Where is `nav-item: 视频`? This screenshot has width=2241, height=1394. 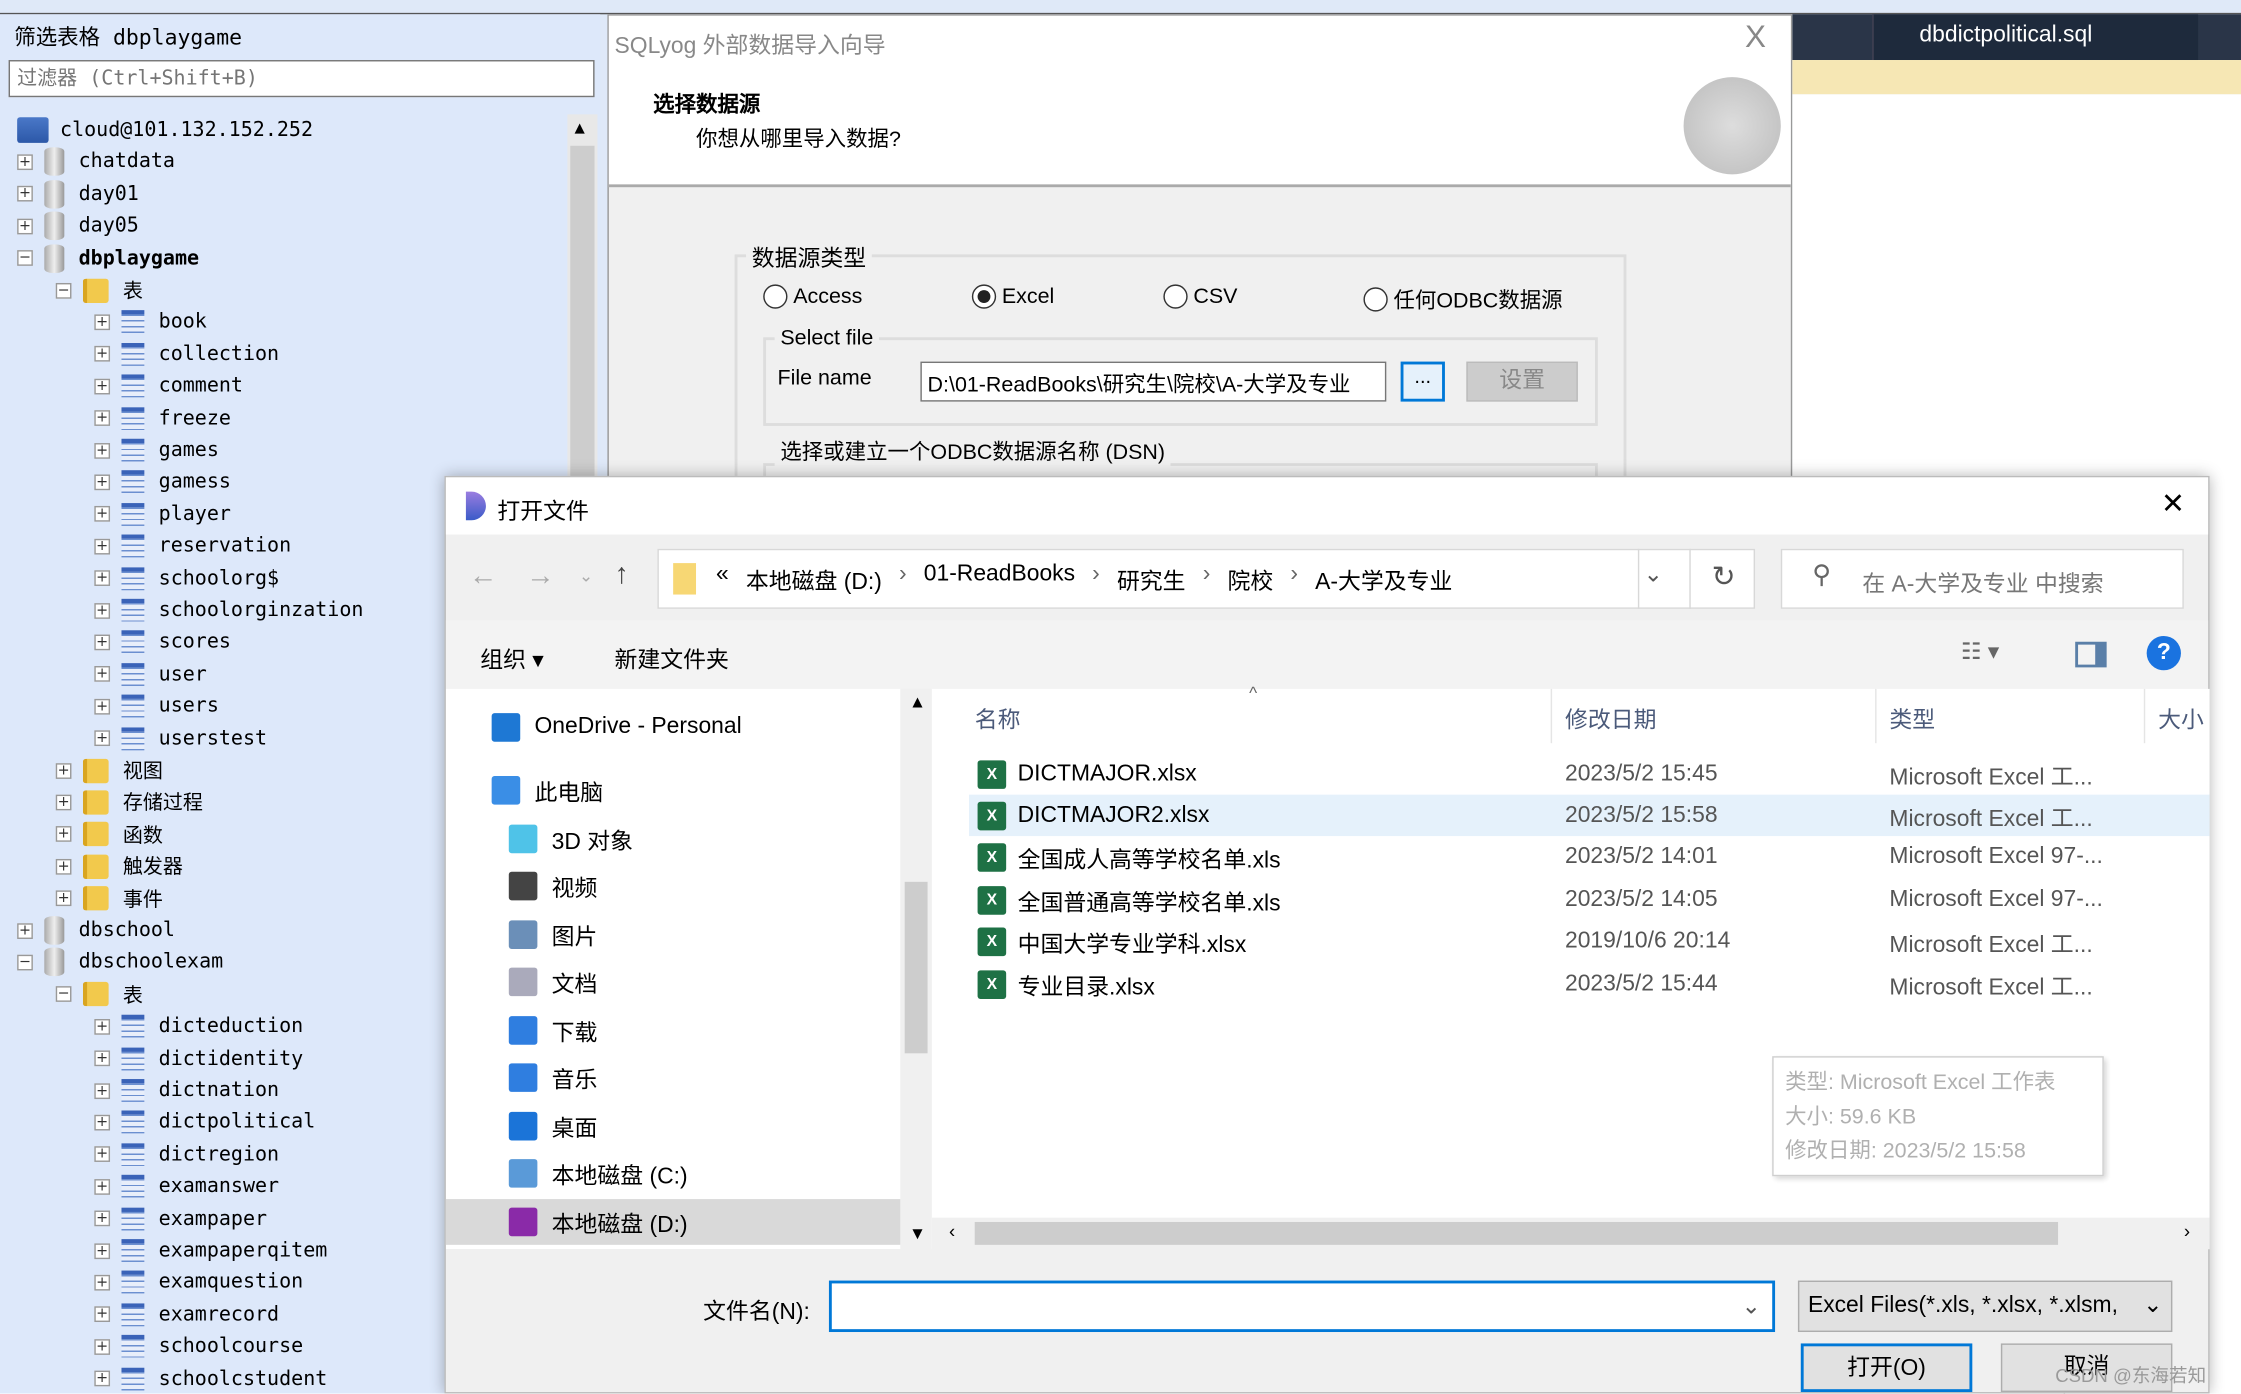
nav-item: 视频 is located at coordinates (552, 886).